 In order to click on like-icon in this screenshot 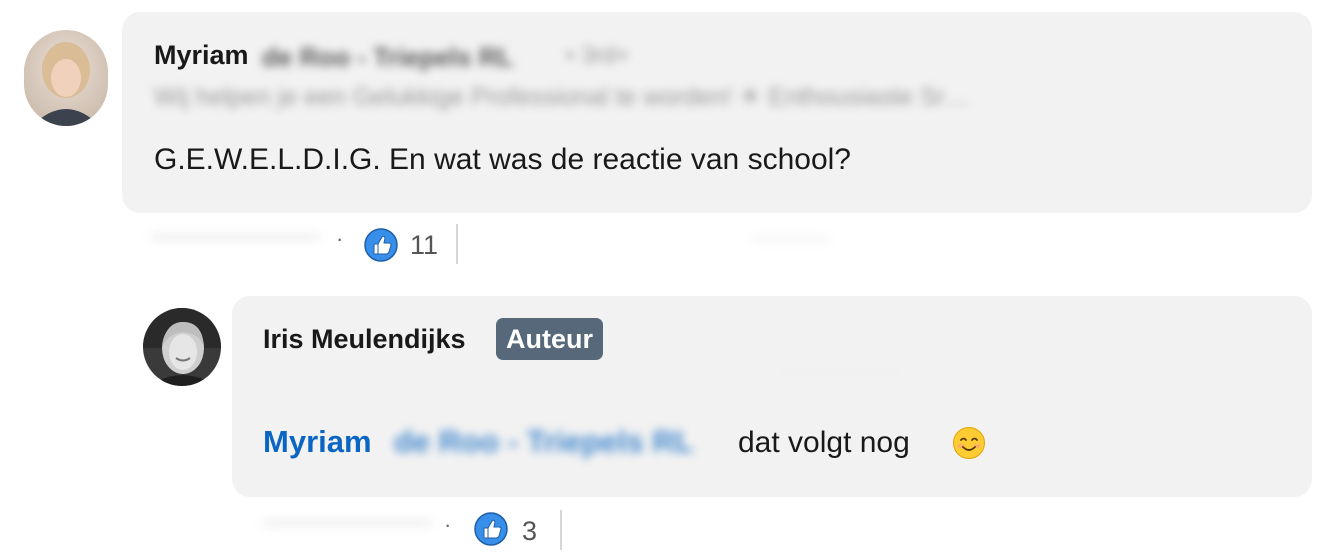, I will do `click(491, 529)`.